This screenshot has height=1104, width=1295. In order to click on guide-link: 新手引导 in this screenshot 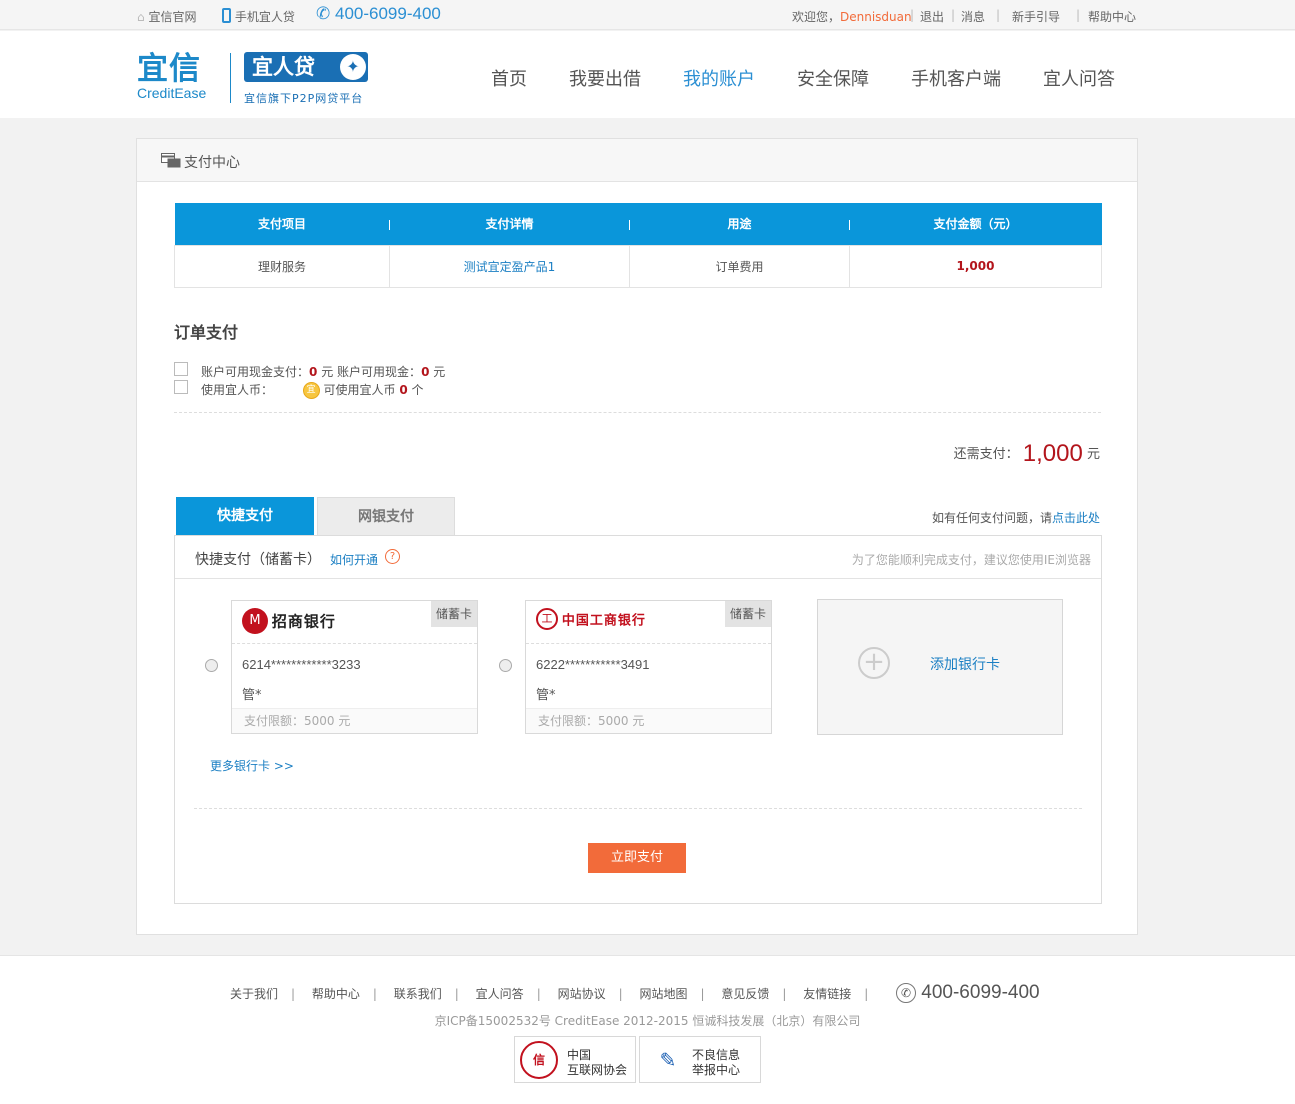, I will do `click(1036, 16)`.